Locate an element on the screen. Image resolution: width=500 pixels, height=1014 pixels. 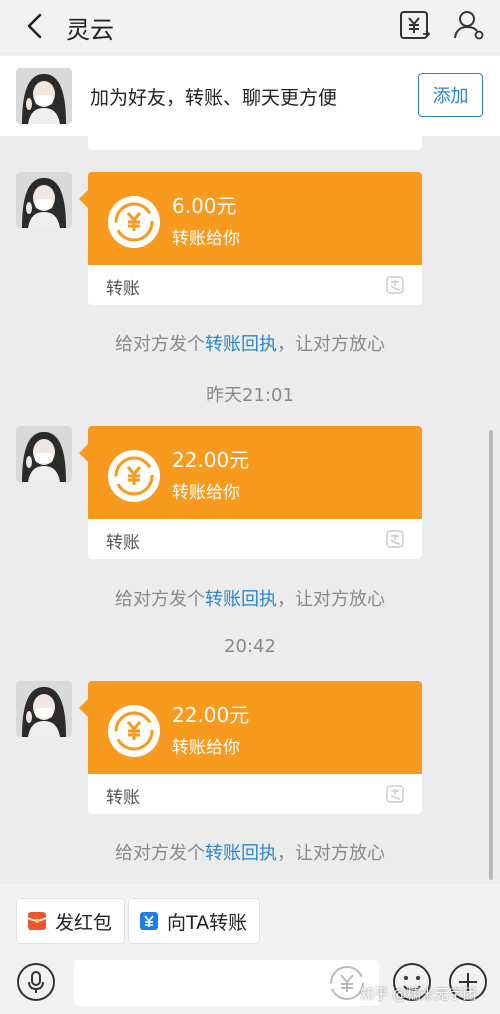
add-friend-banner: 加为好友，转账、聊天更方便 添加 is located at coordinates (250, 96).